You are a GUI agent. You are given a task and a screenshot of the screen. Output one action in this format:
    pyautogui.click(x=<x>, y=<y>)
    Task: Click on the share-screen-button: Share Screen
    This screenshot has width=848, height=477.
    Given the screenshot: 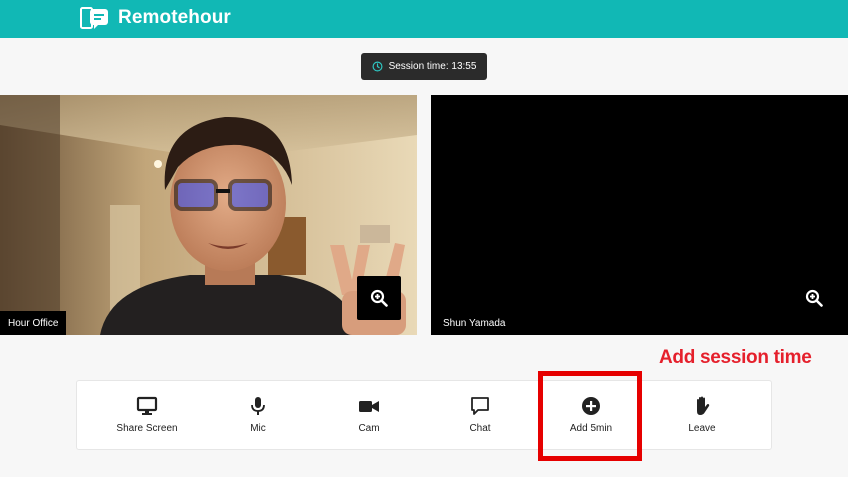 What is the action you would take?
    pyautogui.click(x=147, y=416)
    